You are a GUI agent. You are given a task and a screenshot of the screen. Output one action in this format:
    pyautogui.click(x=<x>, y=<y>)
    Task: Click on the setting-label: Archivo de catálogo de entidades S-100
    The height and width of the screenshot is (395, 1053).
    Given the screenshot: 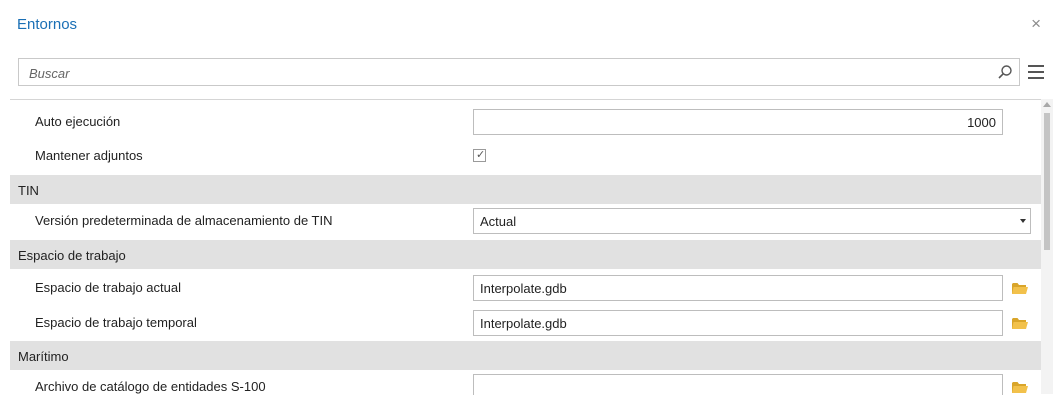 What is the action you would take?
    pyautogui.click(x=150, y=386)
    